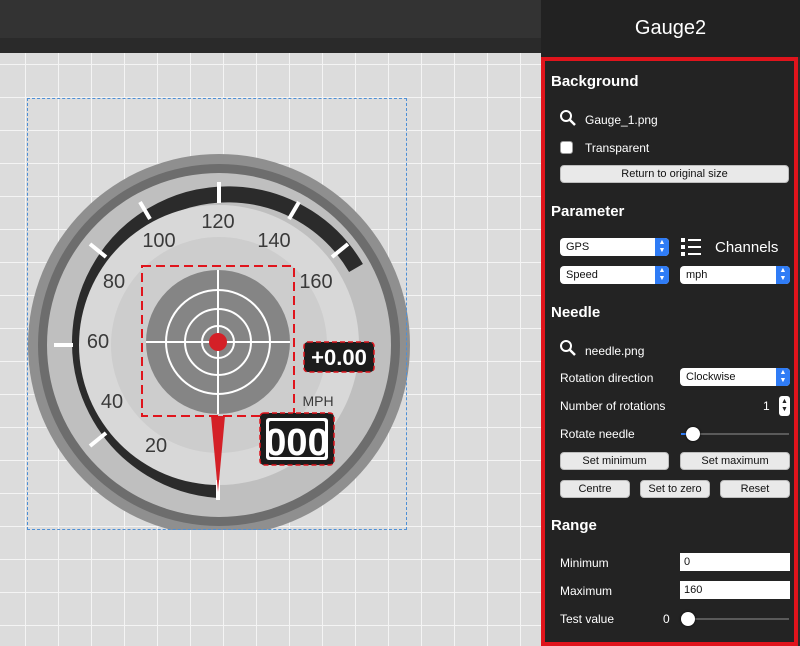 This screenshot has width=800, height=646. Describe the element at coordinates (578, 247) in the screenshot. I see `source-select-value: GPS` at that location.